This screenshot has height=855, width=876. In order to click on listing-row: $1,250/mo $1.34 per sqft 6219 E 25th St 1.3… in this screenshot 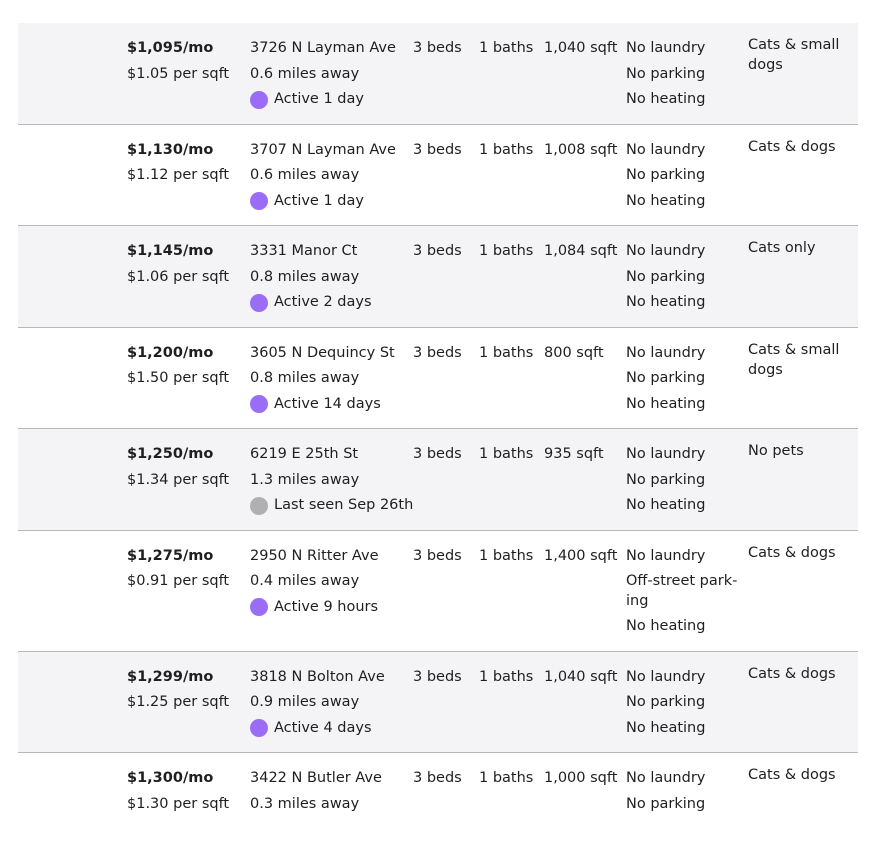, I will do `click(438, 480)`.